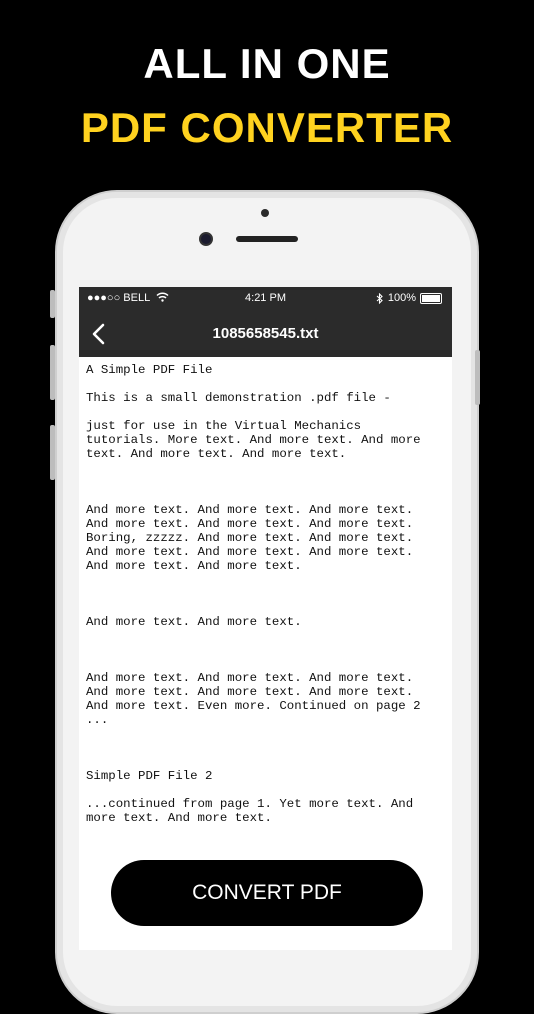 This screenshot has width=534, height=1014. I want to click on volume-down-button, so click(52, 452).